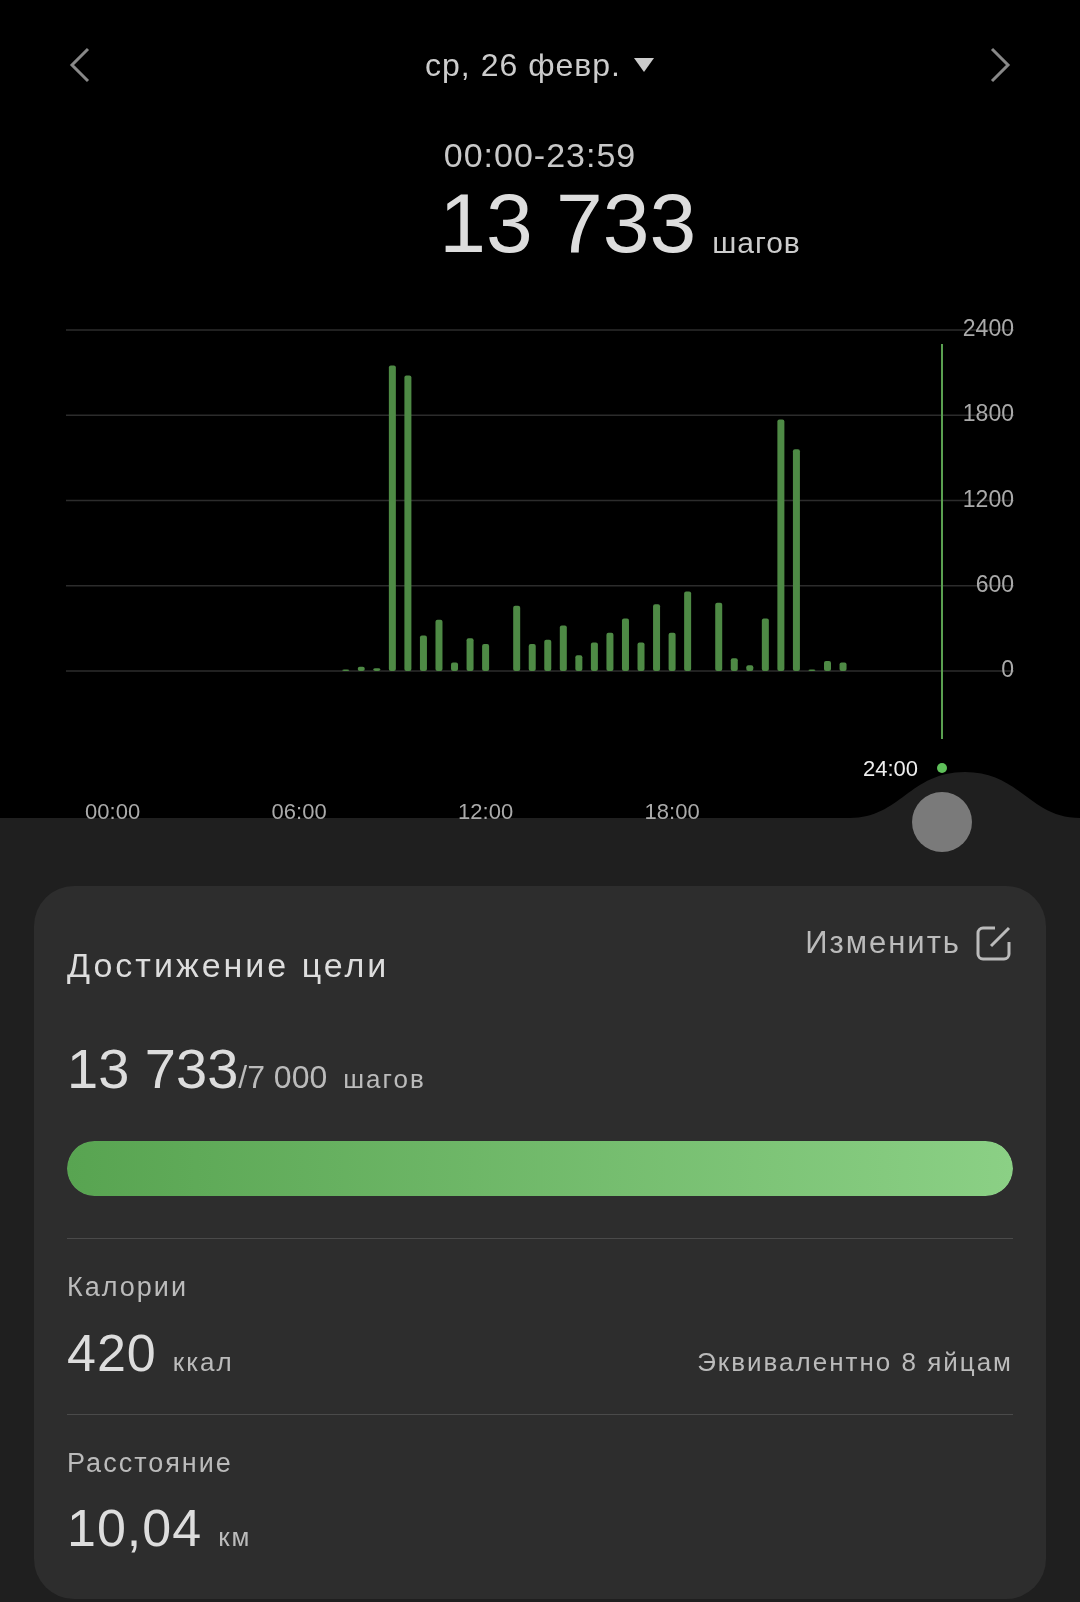 This screenshot has height=1602, width=1080. Describe the element at coordinates (150, 1463) in the screenshot. I see `stat-label: Расстояние` at that location.